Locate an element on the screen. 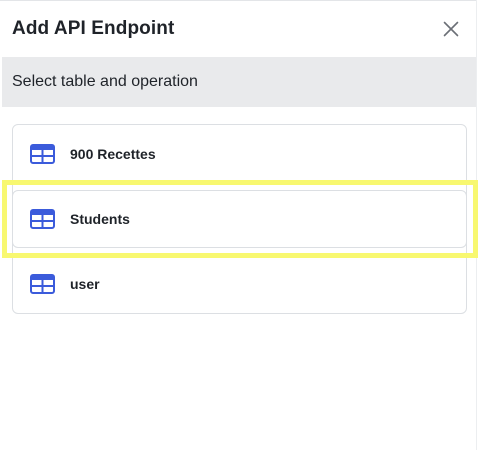 The height and width of the screenshot is (450, 480). dialog-header: Add API Endpoint is located at coordinates (238, 29).